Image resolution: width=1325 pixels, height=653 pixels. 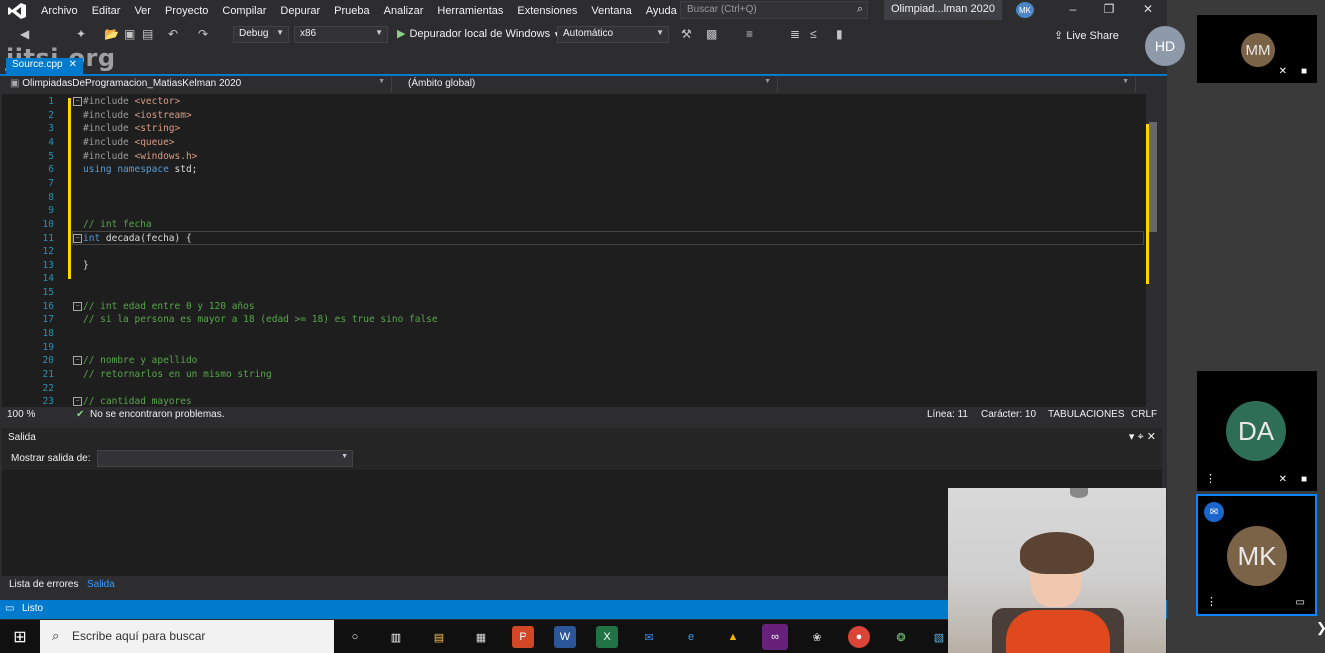 What do you see at coordinates (1025, 10) in the screenshot?
I see `user-avatar: MK` at bounding box center [1025, 10].